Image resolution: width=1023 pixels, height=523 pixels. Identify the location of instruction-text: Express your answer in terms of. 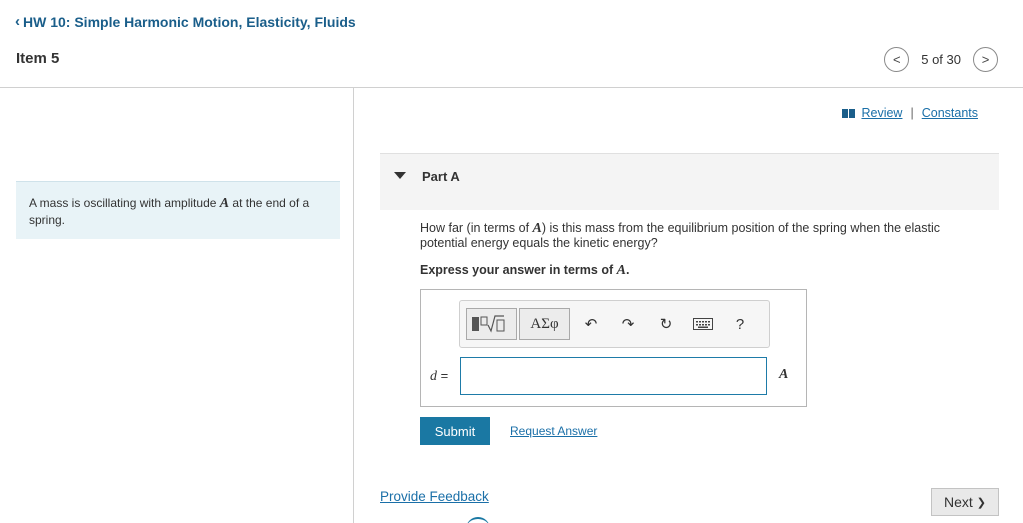
(518, 270).